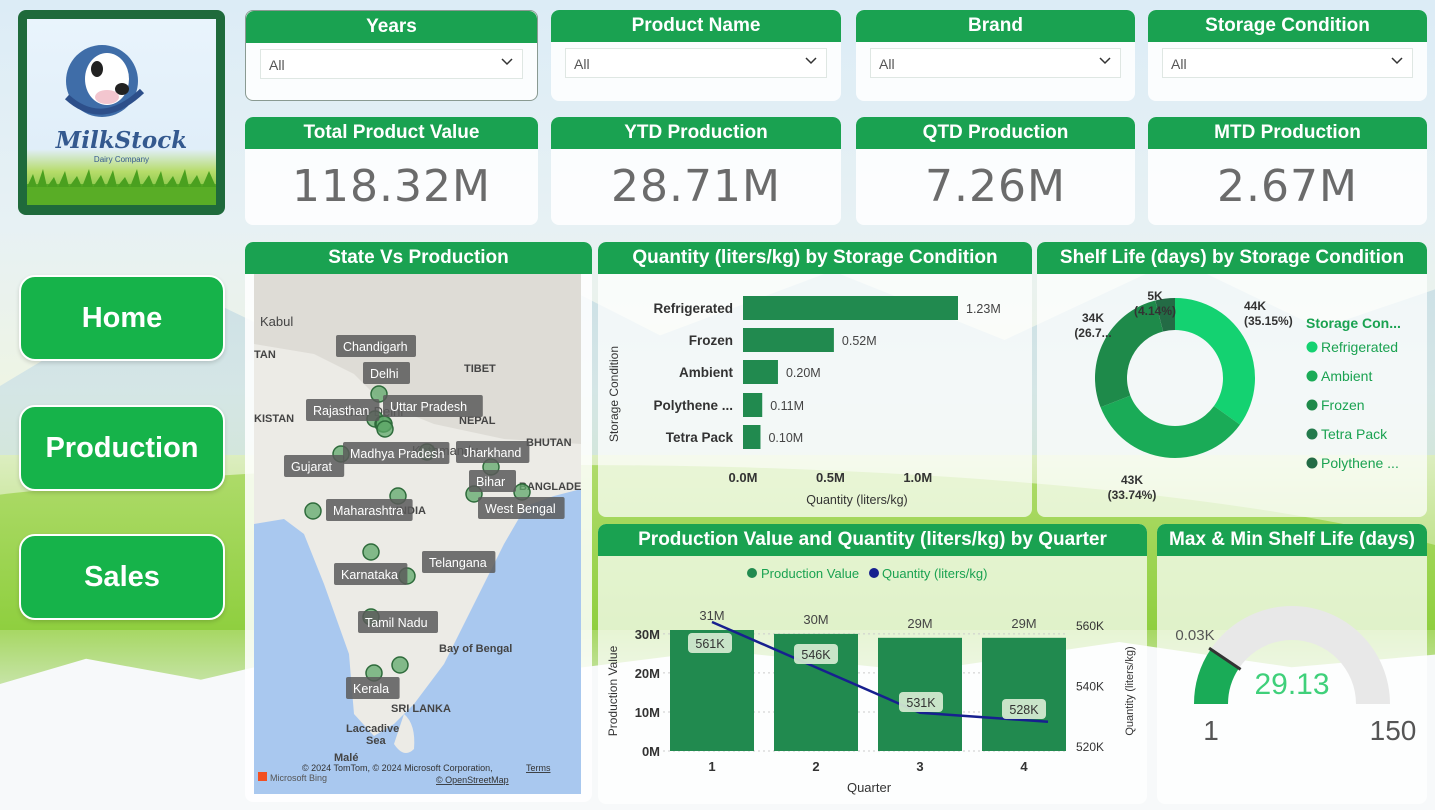  I want to click on donut-legend-item: Refrigerated, so click(1359, 347).